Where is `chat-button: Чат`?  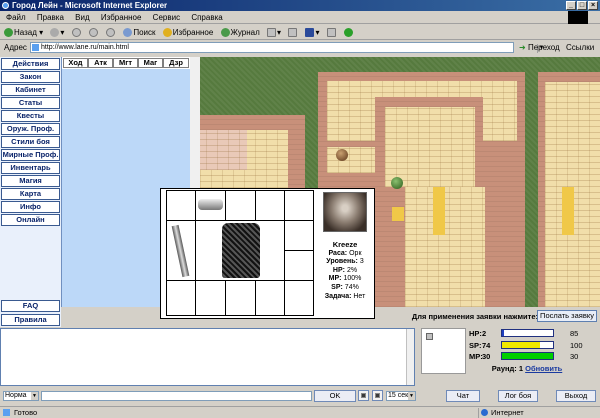
chat-button: Чат is located at coordinates (463, 396).